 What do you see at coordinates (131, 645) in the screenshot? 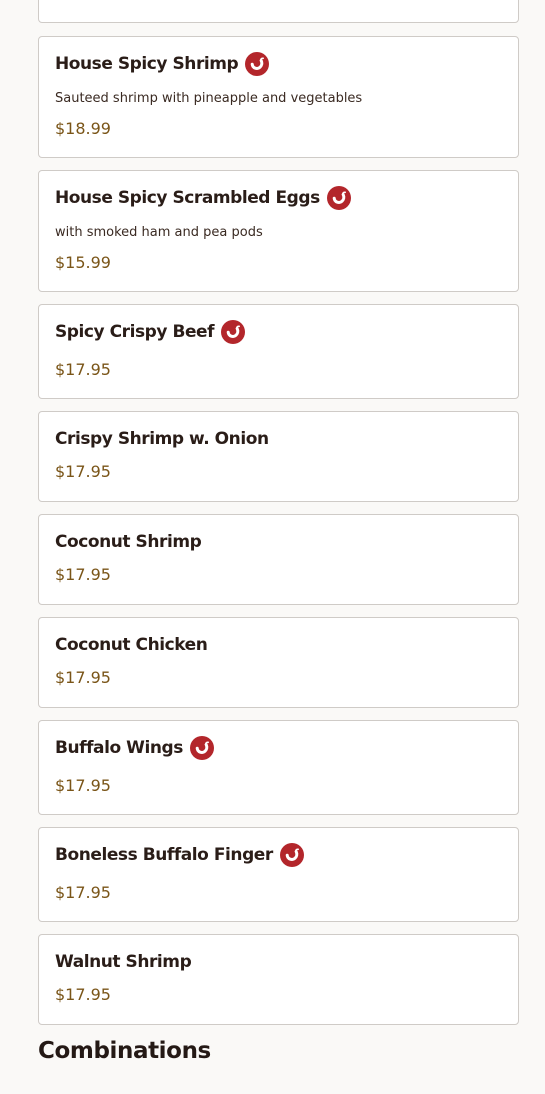
I see `menu-item-name: Coconut Chicken` at bounding box center [131, 645].